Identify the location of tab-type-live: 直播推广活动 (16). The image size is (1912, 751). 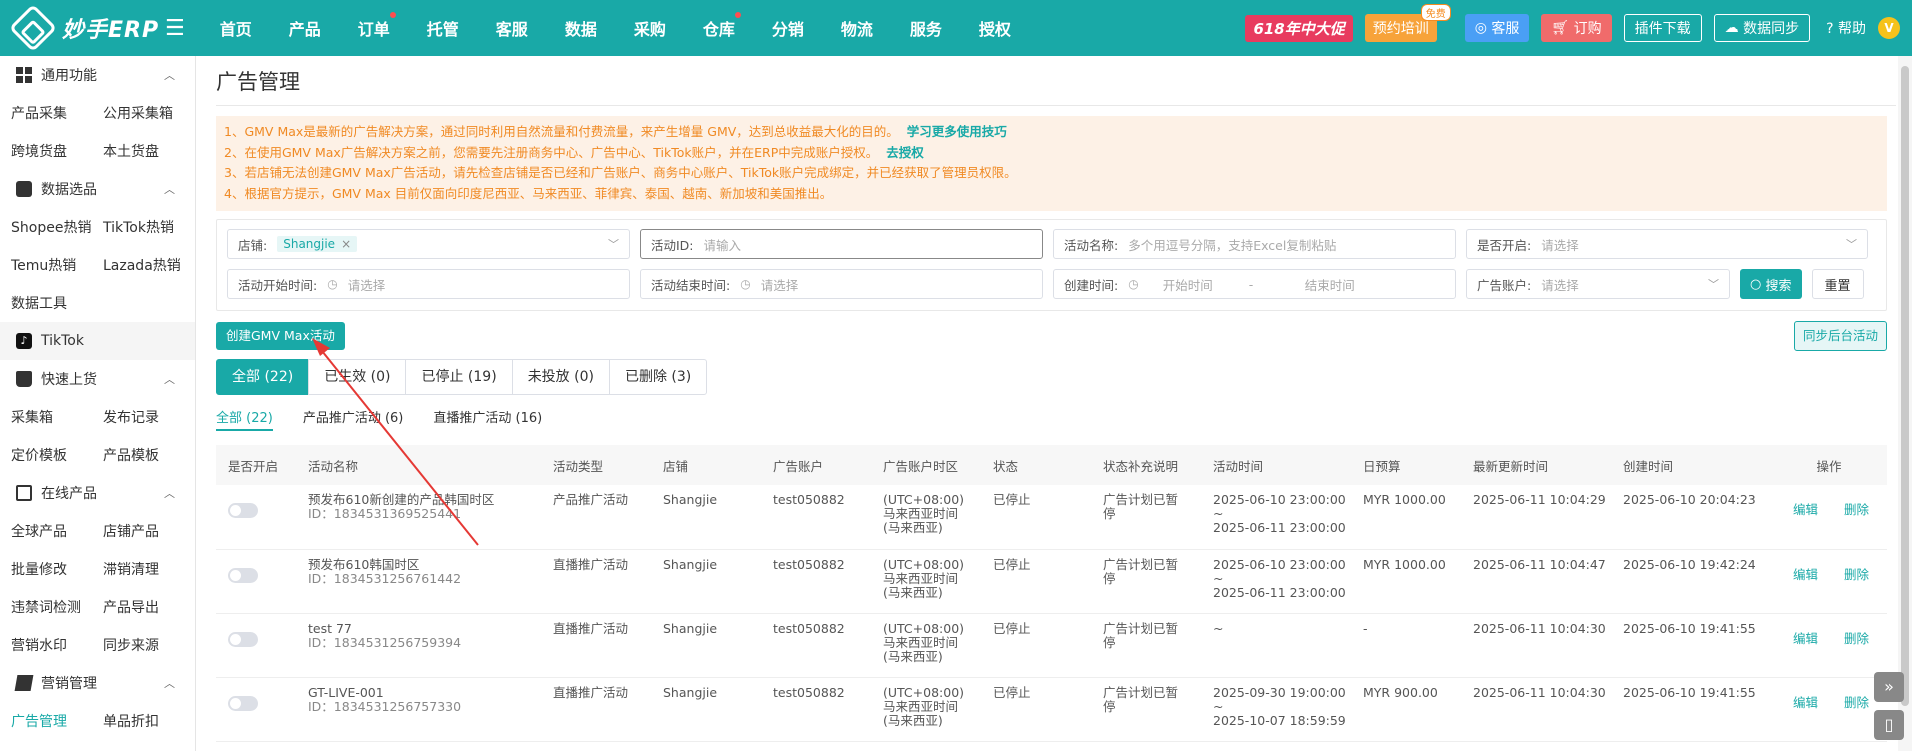
(487, 419).